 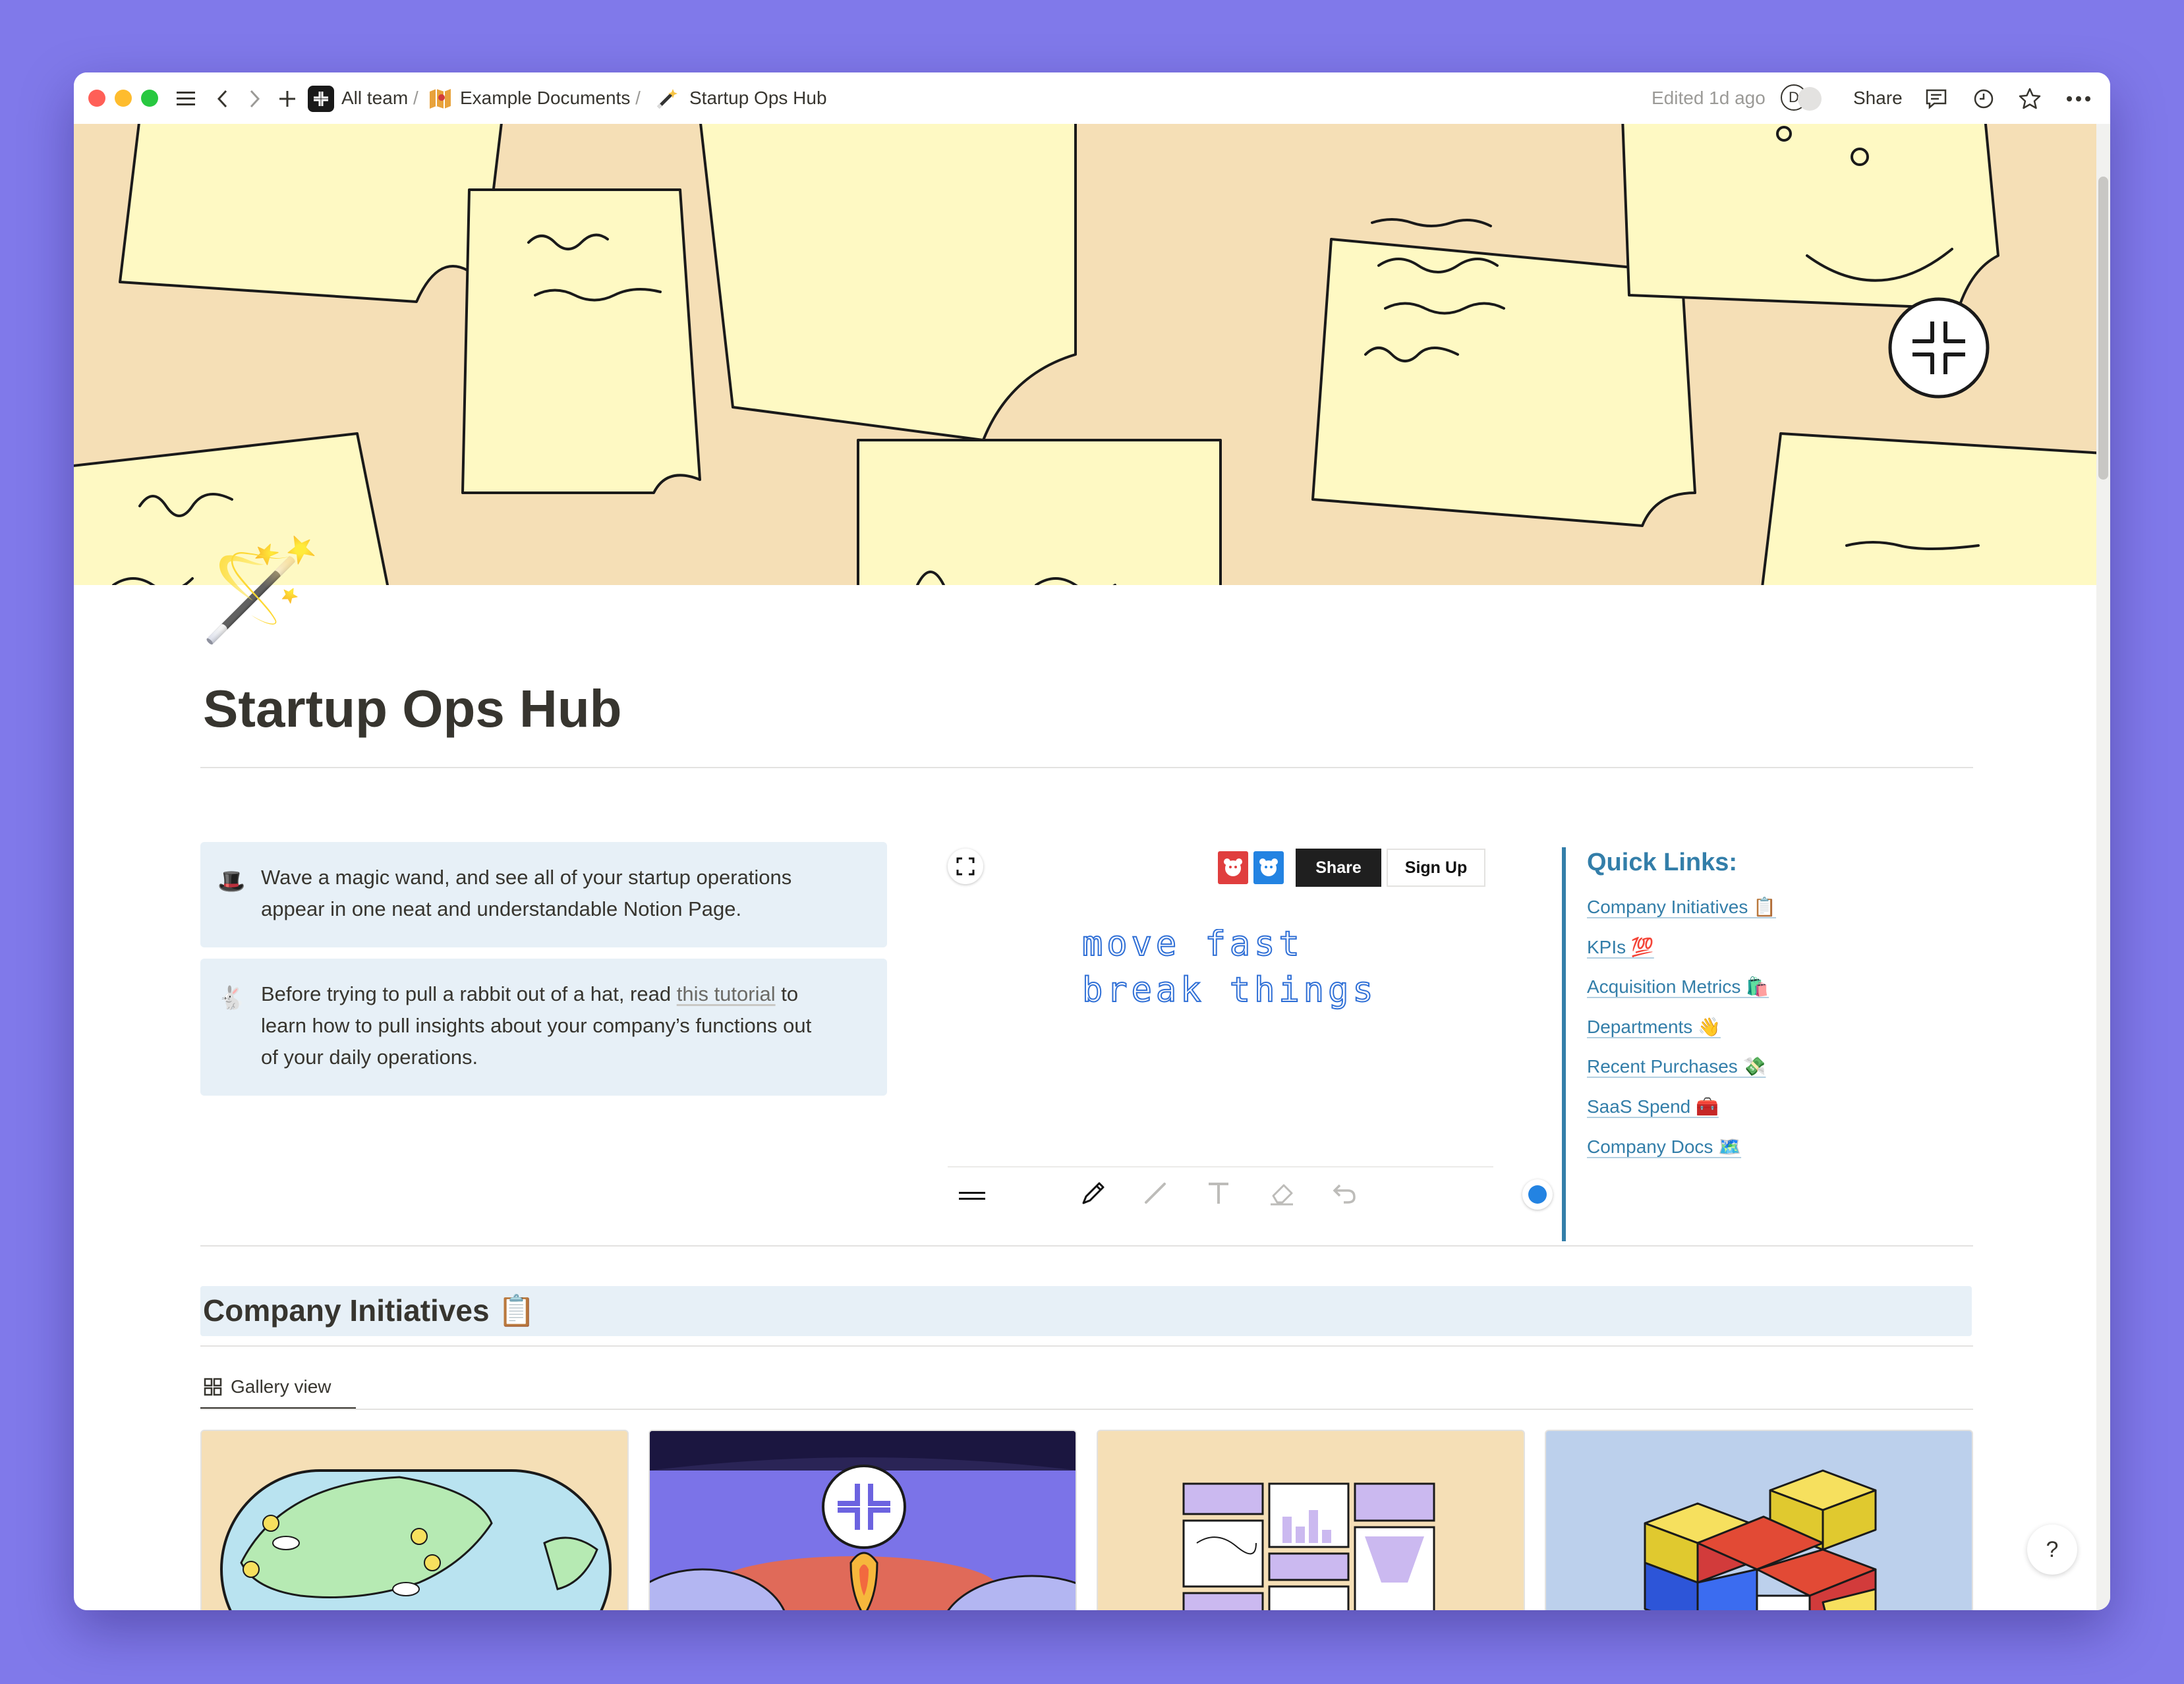 What do you see at coordinates (1308, 1546) in the screenshot?
I see `dashboard-widgets-illustration` at bounding box center [1308, 1546].